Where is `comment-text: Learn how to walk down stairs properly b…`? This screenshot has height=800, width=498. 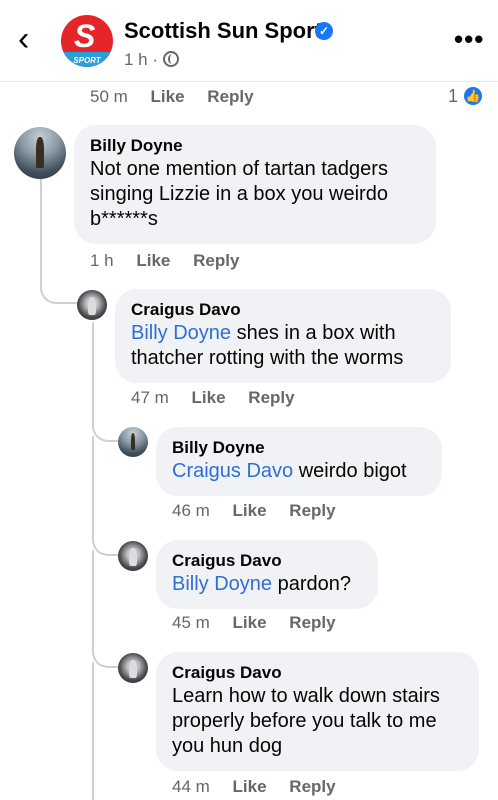
comment-text: Learn how to walk down stairs properly b… is located at coordinates (306, 721).